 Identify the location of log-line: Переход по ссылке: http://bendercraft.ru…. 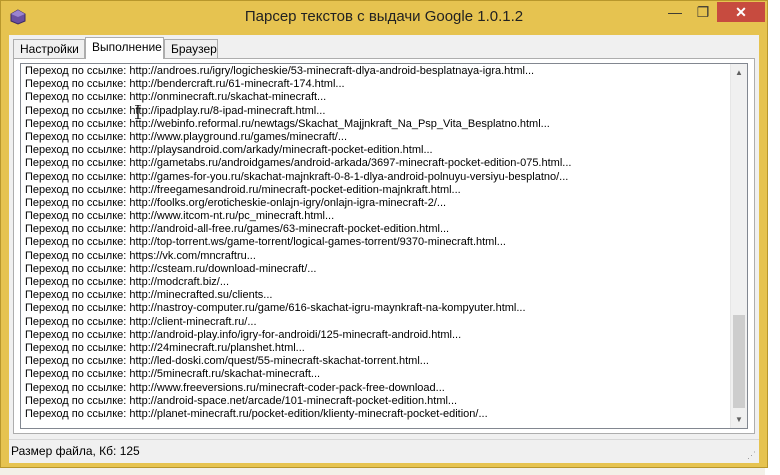
(185, 84).